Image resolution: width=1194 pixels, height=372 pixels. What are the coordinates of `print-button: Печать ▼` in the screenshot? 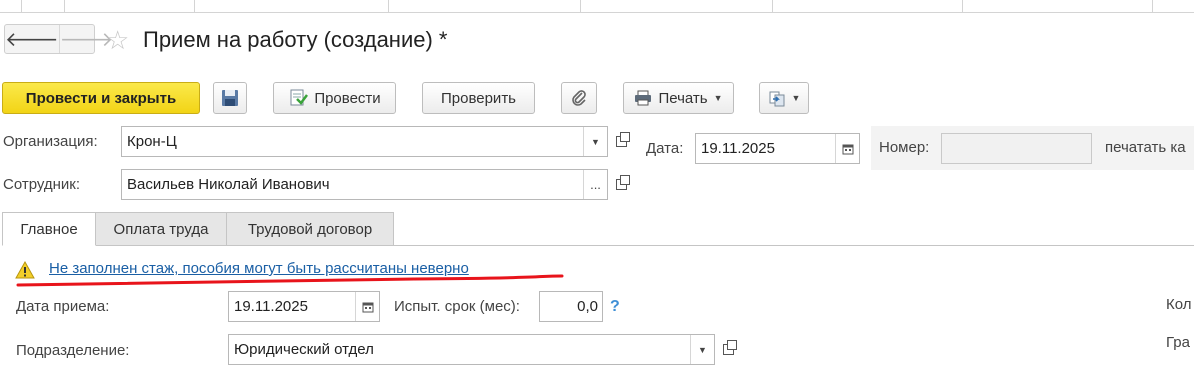 It's located at (678, 98).